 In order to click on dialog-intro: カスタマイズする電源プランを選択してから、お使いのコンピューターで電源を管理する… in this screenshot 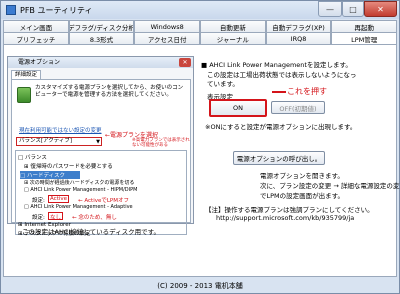, I will do `click(109, 91)`.